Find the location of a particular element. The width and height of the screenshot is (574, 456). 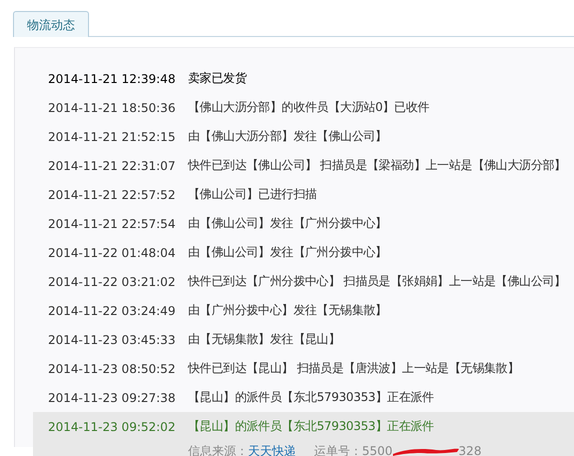

event-time: 2014-11-21 21:52:15 is located at coordinates (112, 137).